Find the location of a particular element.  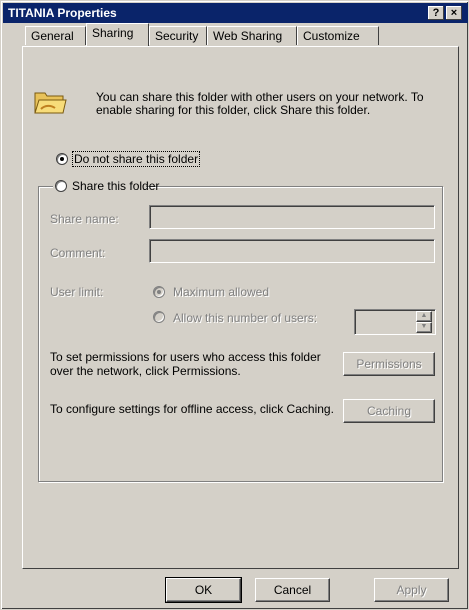

max-allowed-label: Maximum allowed is located at coordinates (221, 292).